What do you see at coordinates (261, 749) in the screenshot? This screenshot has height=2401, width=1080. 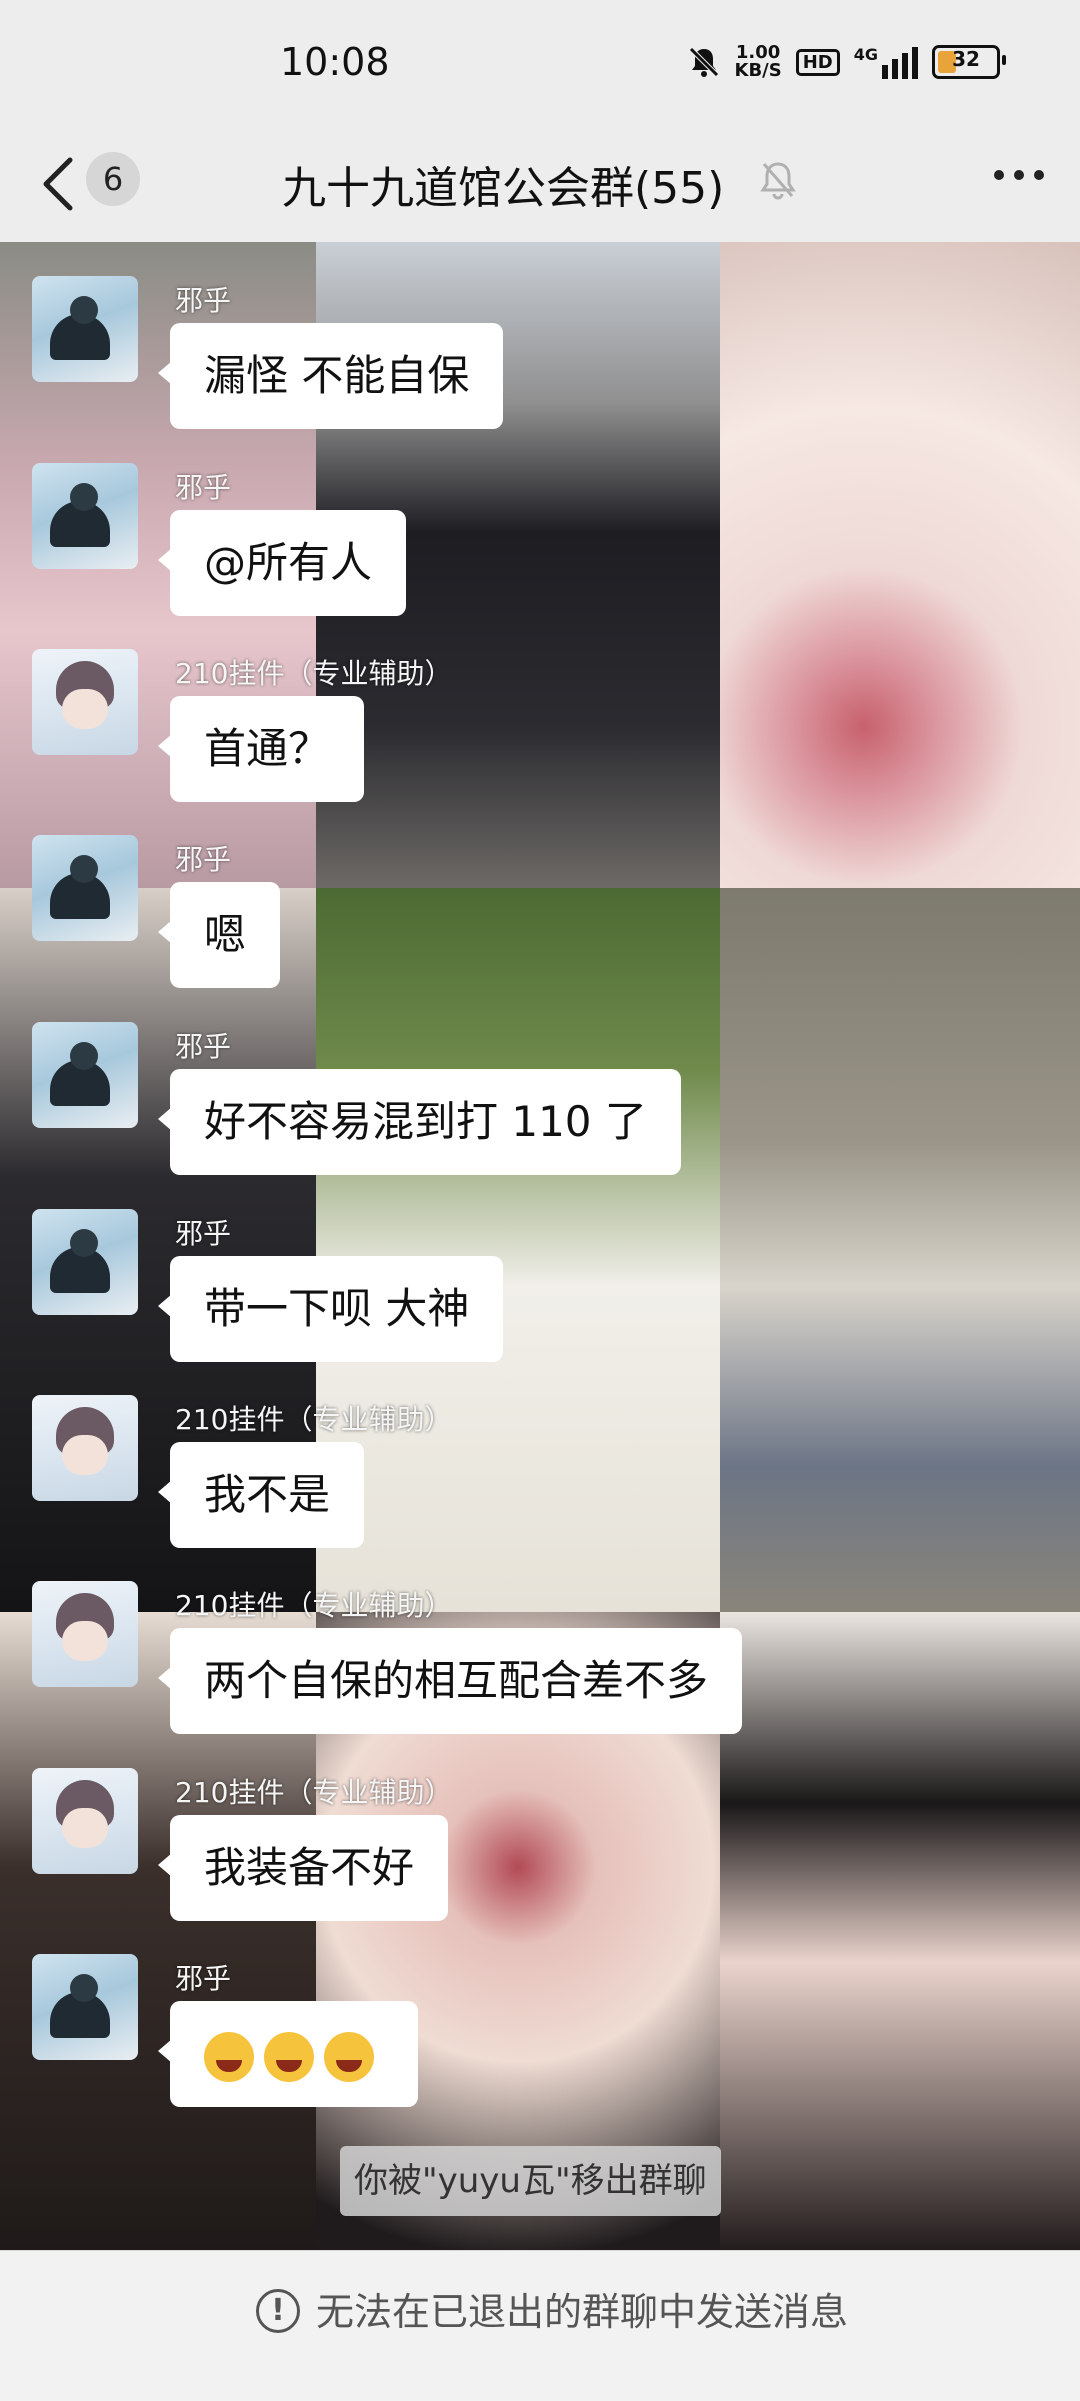 I see `message-bubble: 首通？` at bounding box center [261, 749].